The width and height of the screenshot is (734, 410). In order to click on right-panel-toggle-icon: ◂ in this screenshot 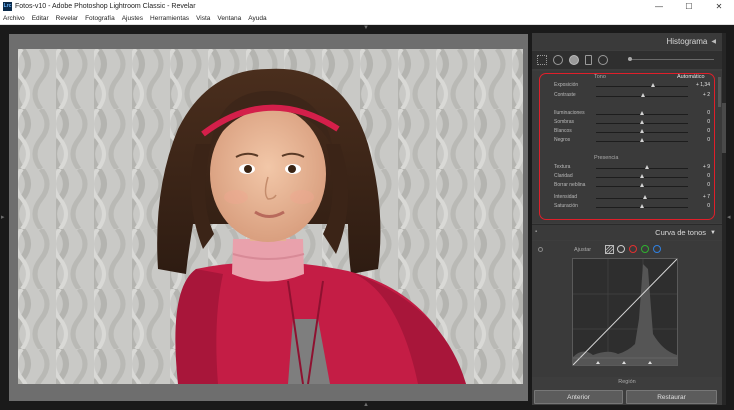, I will do `click(730, 218)`.